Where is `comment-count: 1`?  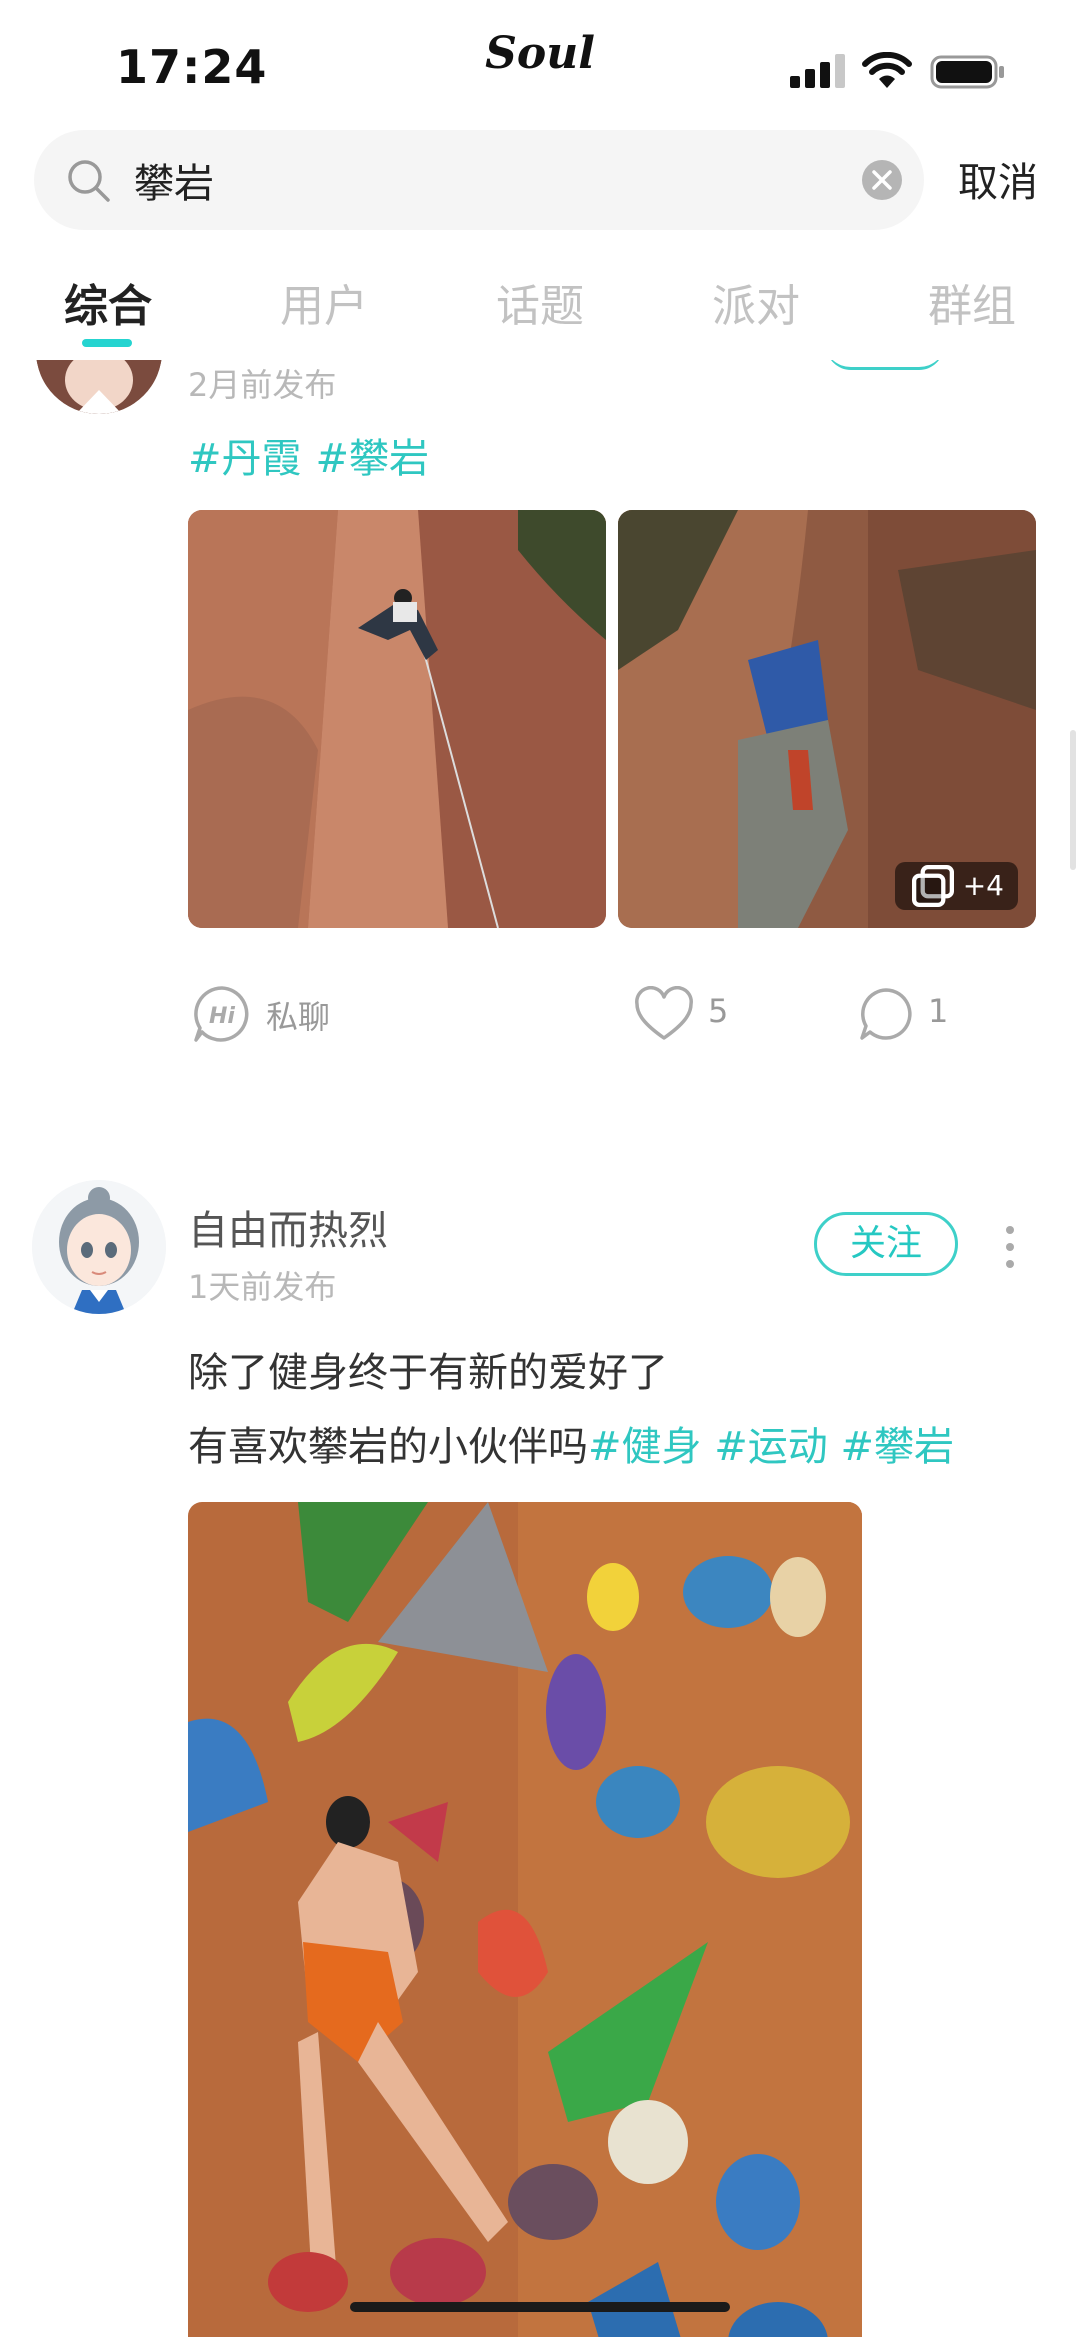
comment-count: 1 is located at coordinates (938, 1011).